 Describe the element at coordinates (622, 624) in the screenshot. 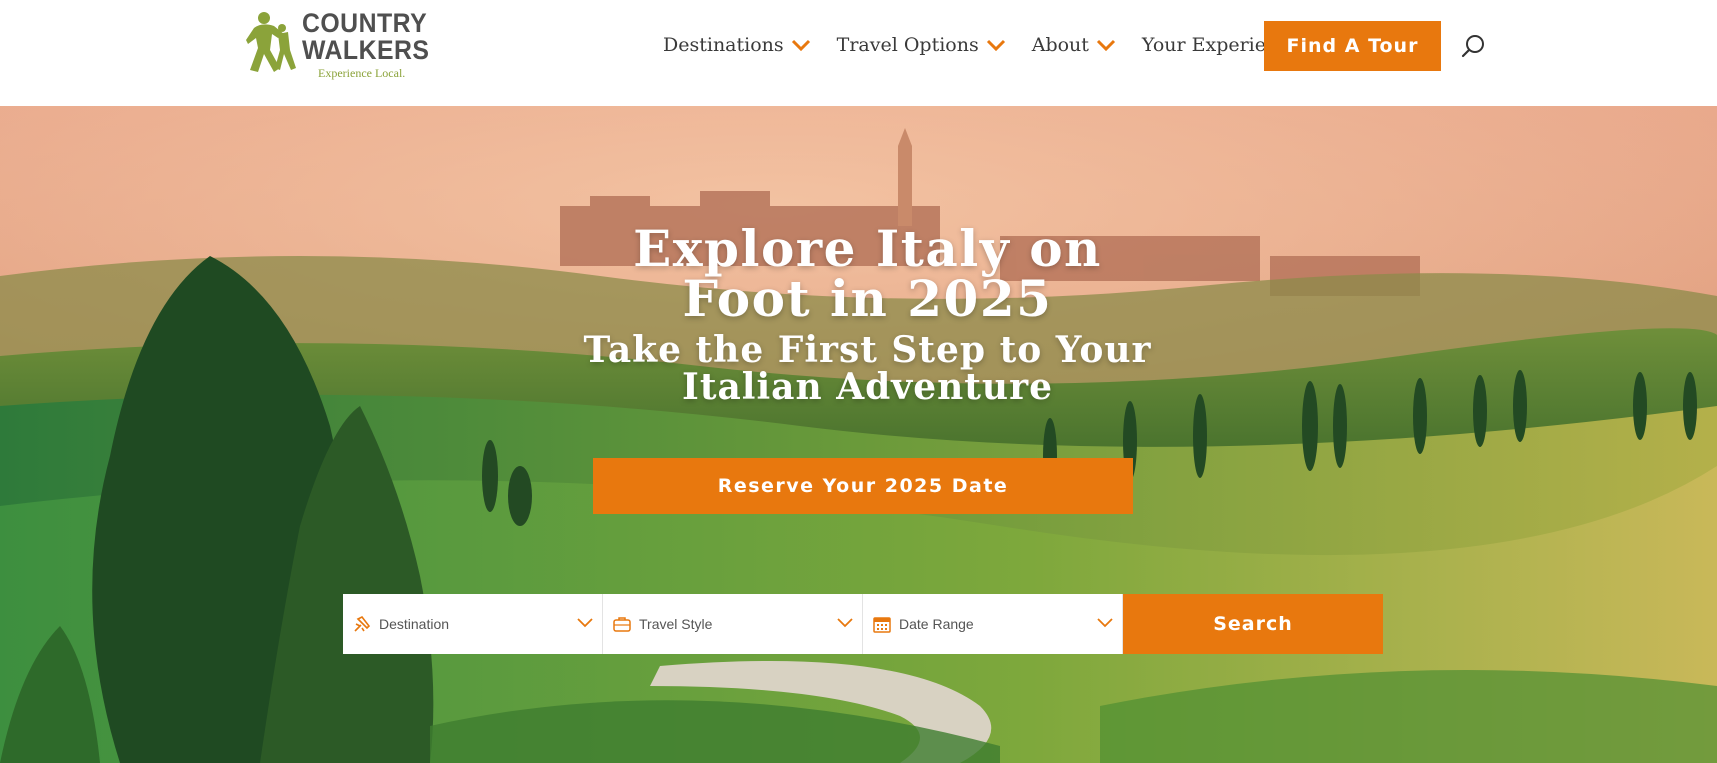

I see `suitcase-icon` at that location.